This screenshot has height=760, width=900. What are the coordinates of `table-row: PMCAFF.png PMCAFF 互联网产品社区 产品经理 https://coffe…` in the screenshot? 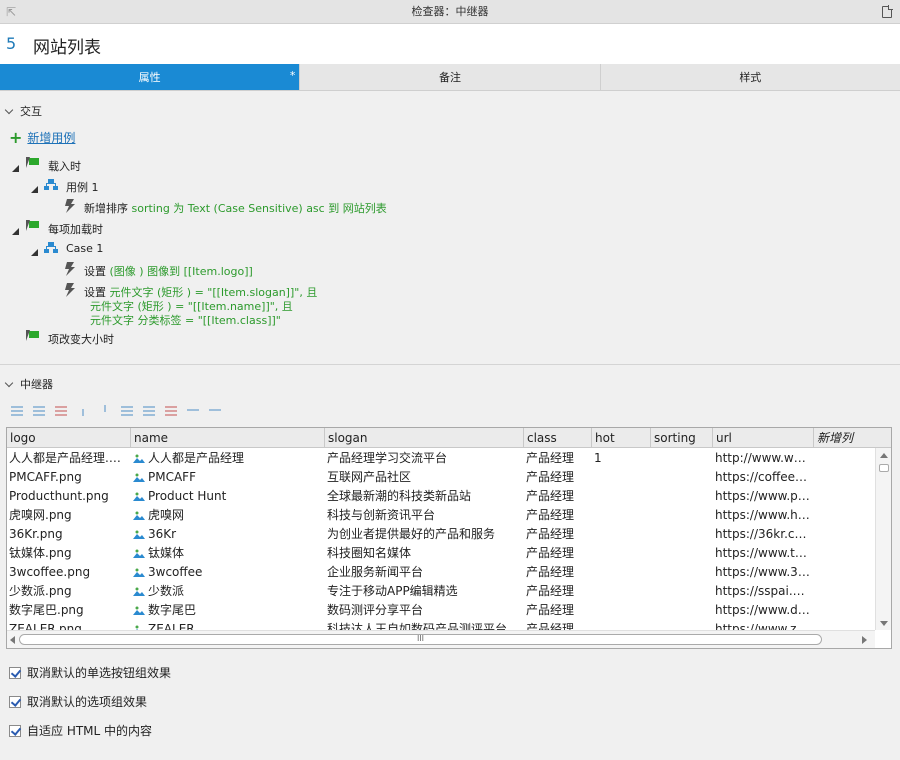 It's located at (441, 477).